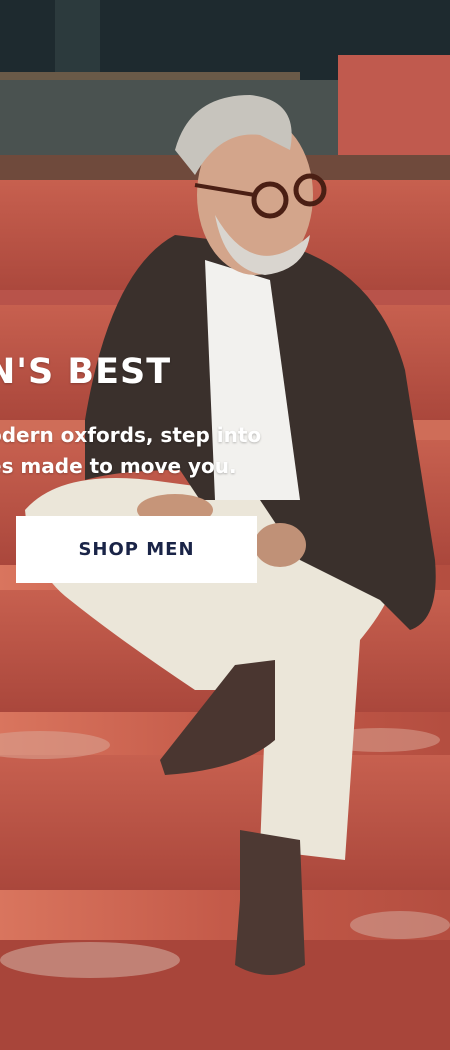 The image size is (450, 1050). What do you see at coordinates (118, 466) in the screenshot?
I see `hero-subcopy-line-2: es made to move you.` at bounding box center [118, 466].